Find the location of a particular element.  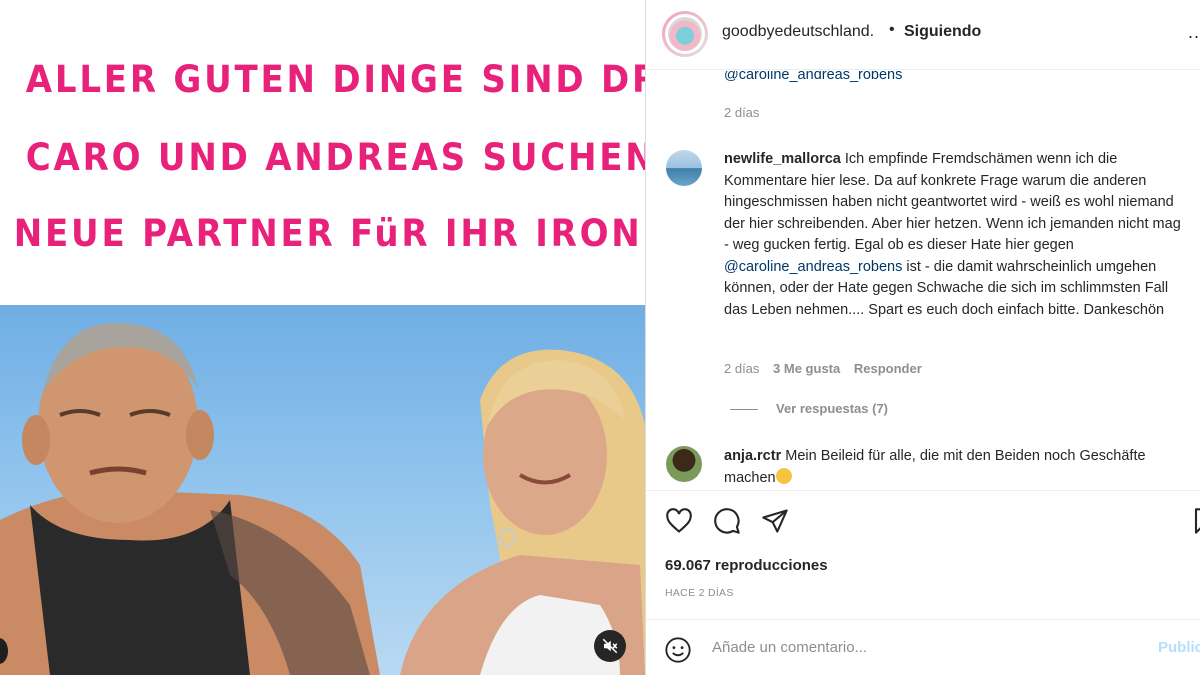

publish-button: Publicar is located at coordinates (1179, 647).